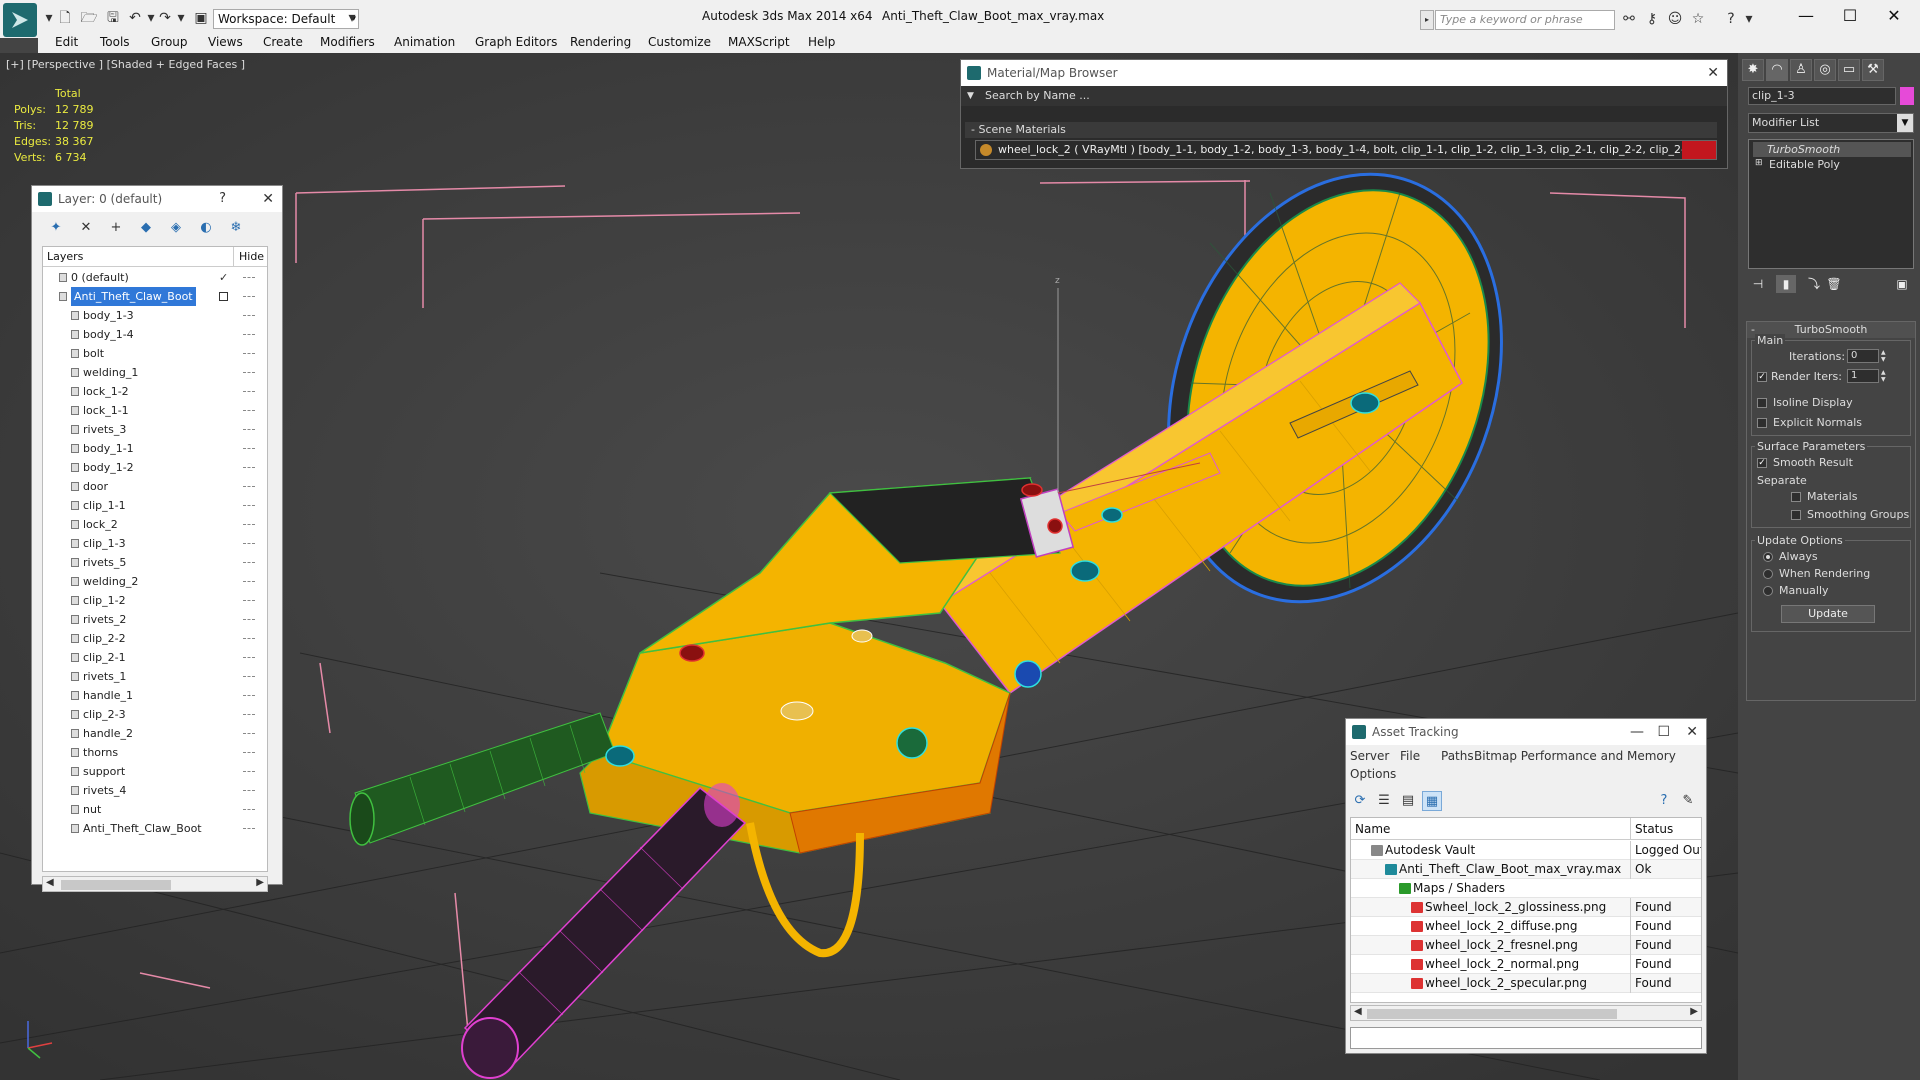 The height and width of the screenshot is (1080, 1920). Describe the element at coordinates (1629, 19) in the screenshot. I see `binoculars-icon: ⚯` at that location.